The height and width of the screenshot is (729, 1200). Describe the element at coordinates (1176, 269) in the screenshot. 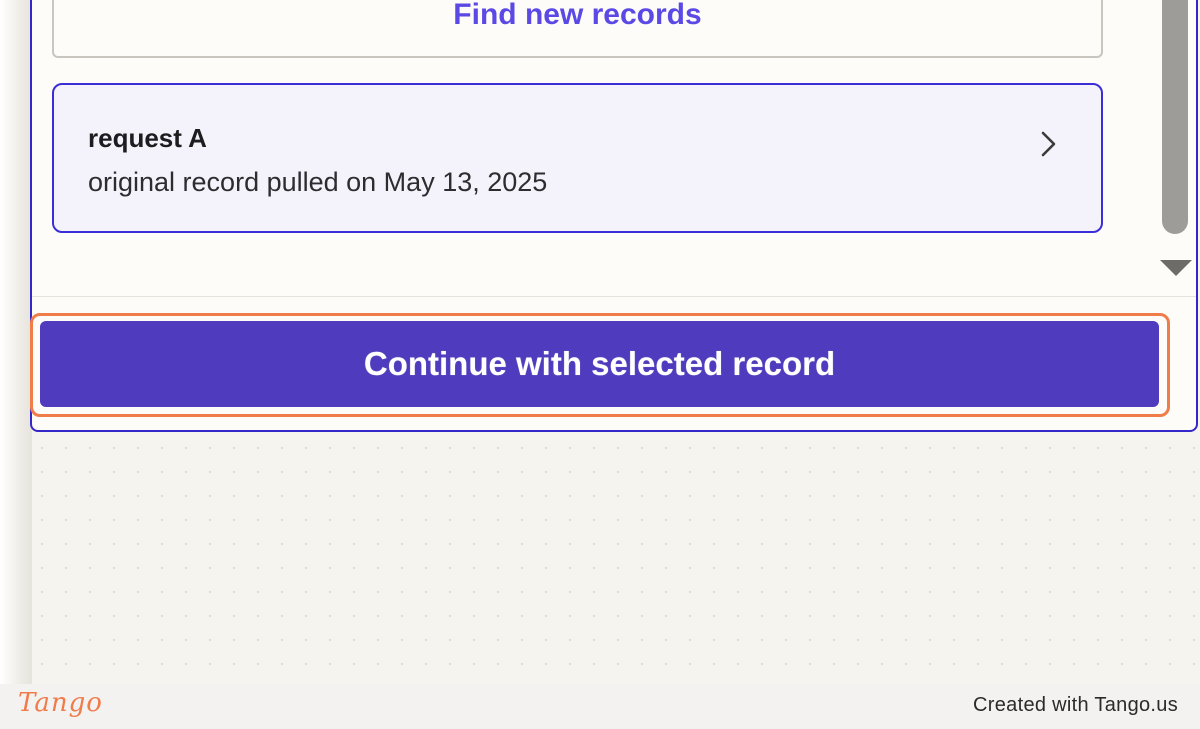

I see `scroll-down-arrow-icon` at that location.